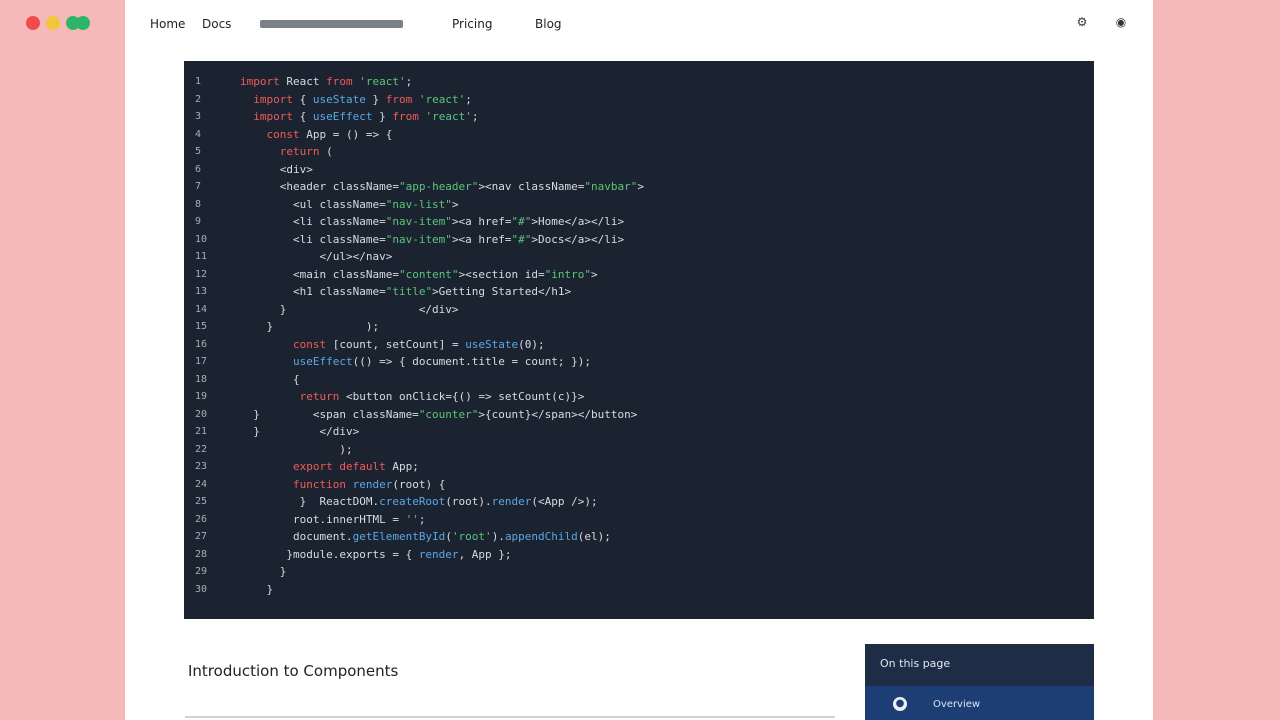 The height and width of the screenshot is (720, 1280). I want to click on page-heading: Introduction to Components, so click(293, 671).